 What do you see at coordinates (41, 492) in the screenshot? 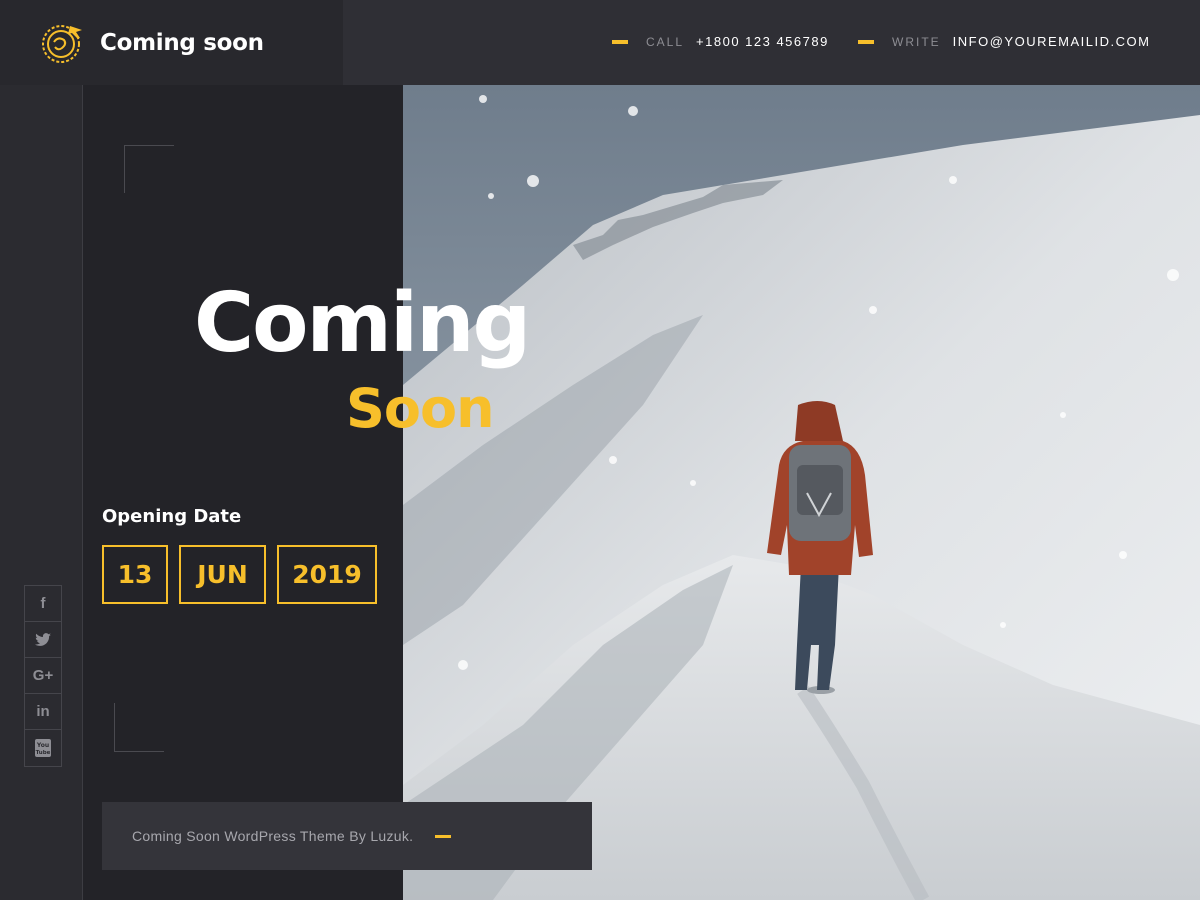
I see `left-rail` at bounding box center [41, 492].